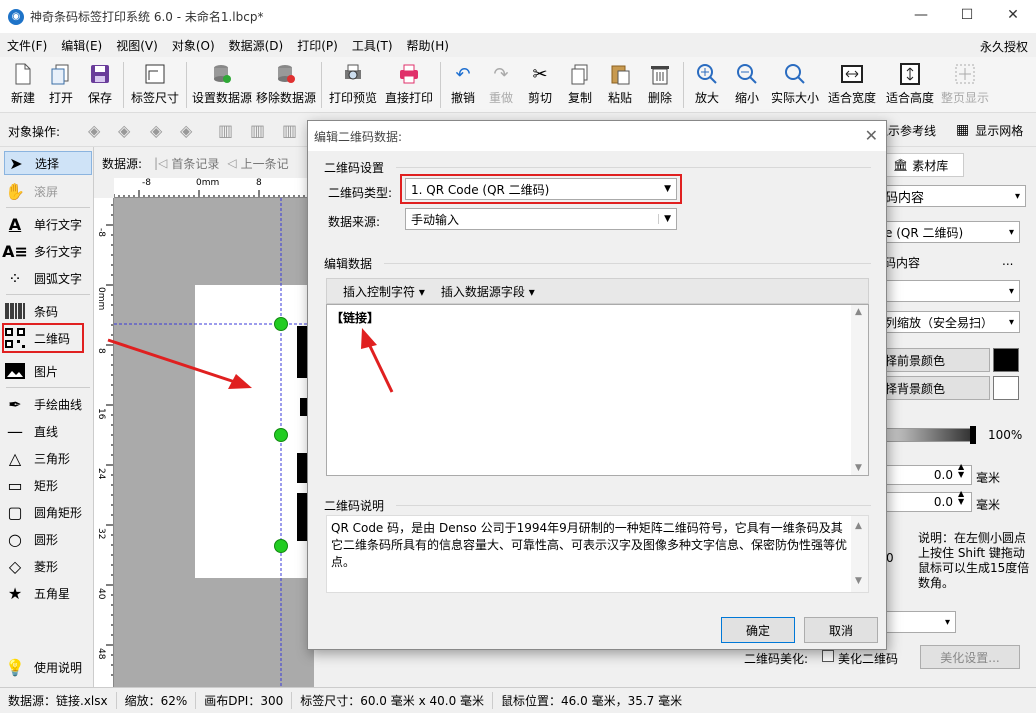 The height and width of the screenshot is (713, 1036). Describe the element at coordinates (48, 667) in the screenshot. I see `help-tool: 💡 使用说明` at that location.